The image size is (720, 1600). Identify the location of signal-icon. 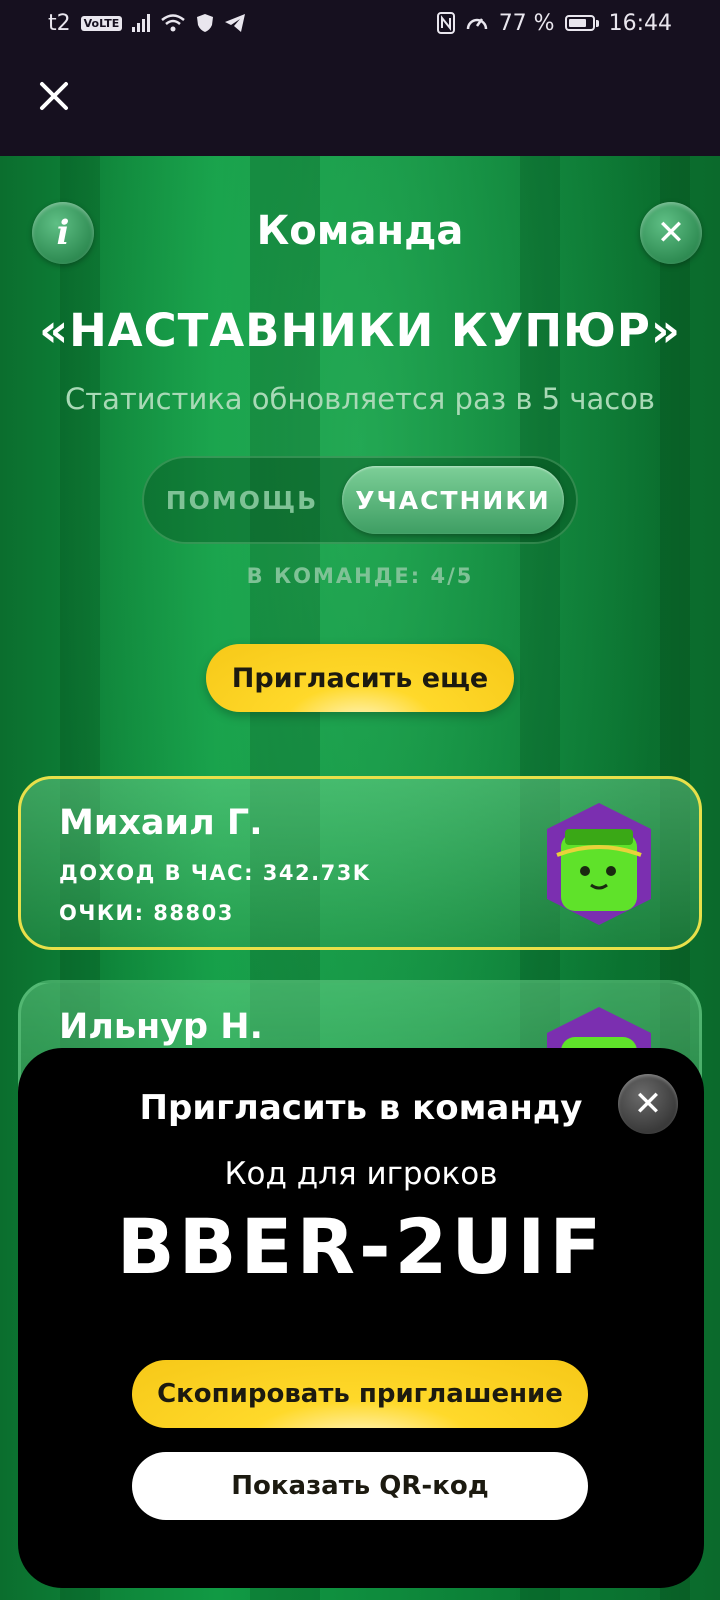
(141, 23).